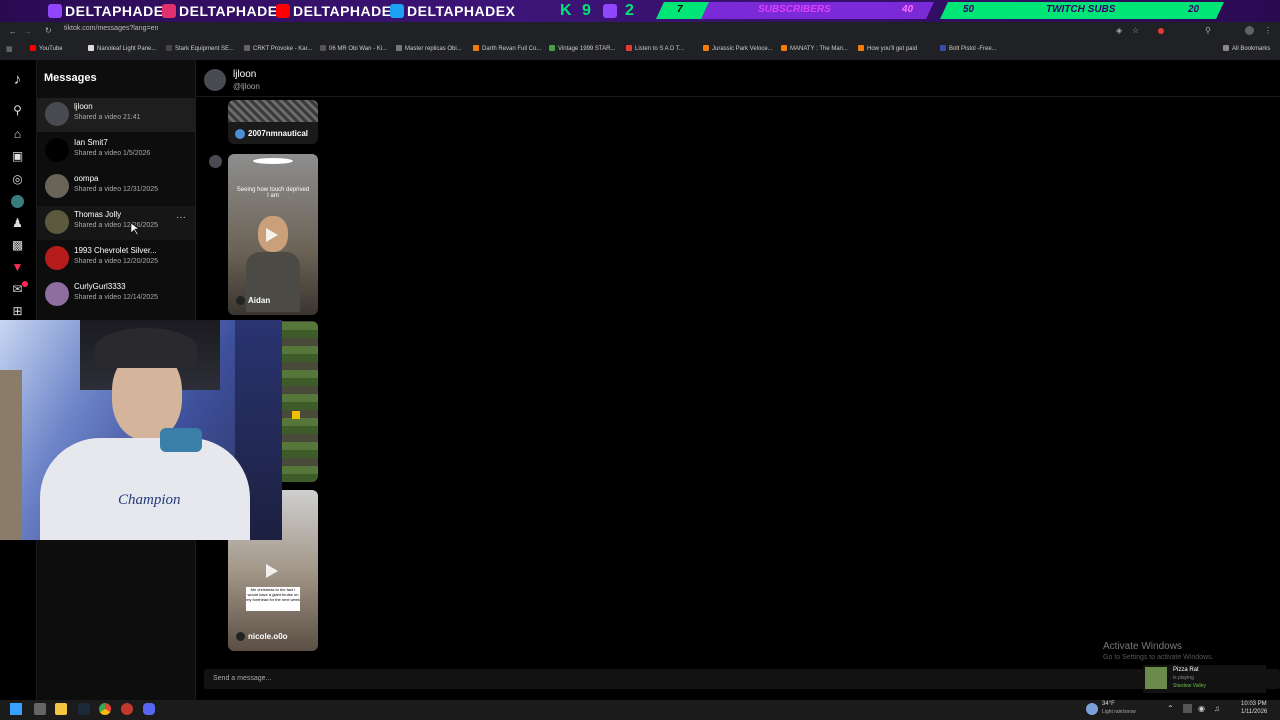 The width and height of the screenshot is (1280, 720). Describe the element at coordinates (1119, 712) in the screenshot. I see `weather-desc: Light rain/snow` at that location.